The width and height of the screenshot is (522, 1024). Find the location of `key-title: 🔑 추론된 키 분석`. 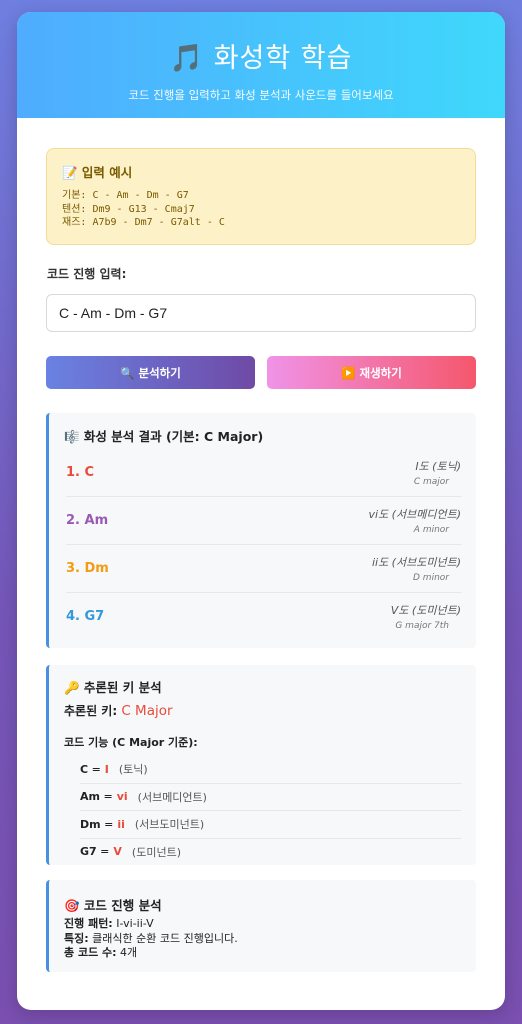

key-title: 🔑 추론된 키 분석 is located at coordinates (113, 687).